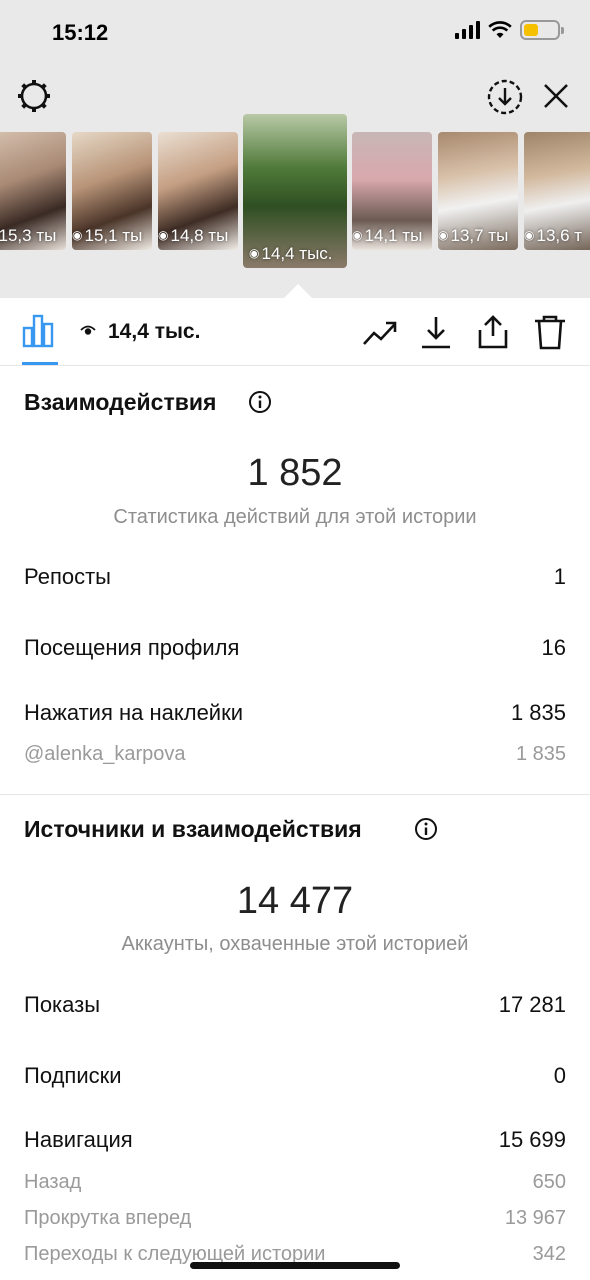  What do you see at coordinates (392, 191) in the screenshot?
I see `story-thumbnail: 14,1 ты` at bounding box center [392, 191].